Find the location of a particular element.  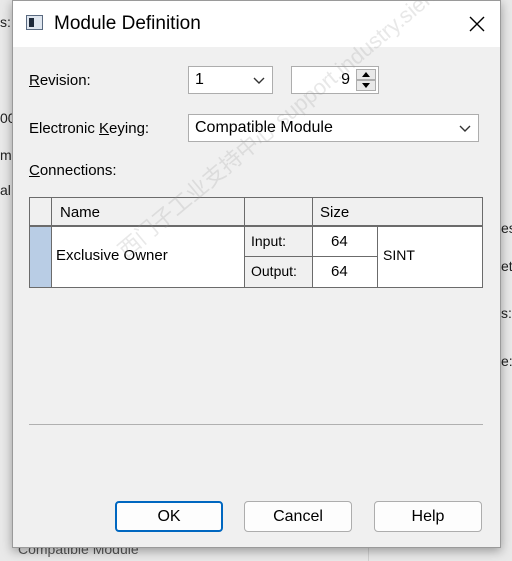

background-text: etv is located at coordinates (506, 266).